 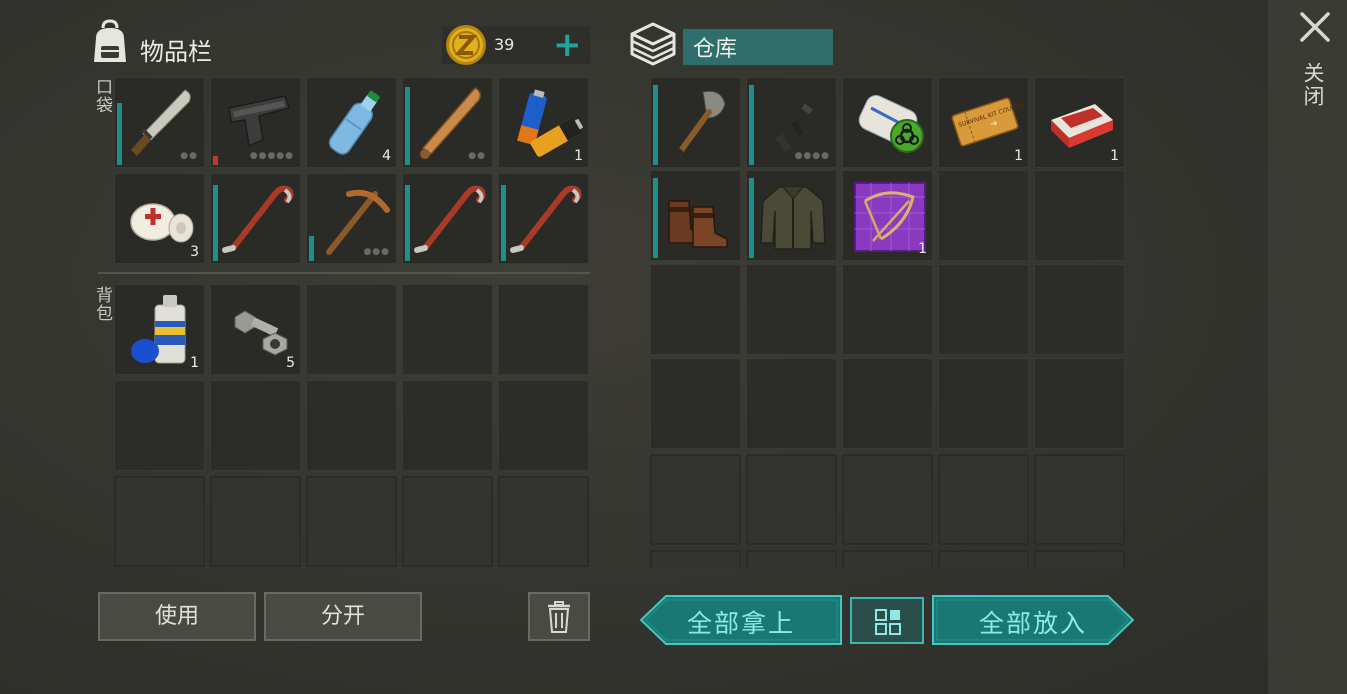 What do you see at coordinates (351, 122) in the screenshot?
I see `pocket-slot-water-bottle: 4` at bounding box center [351, 122].